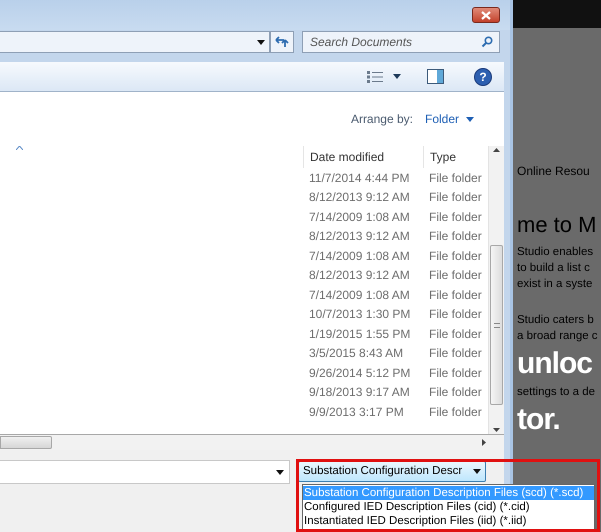 This screenshot has height=532, width=601. What do you see at coordinates (554, 268) in the screenshot?
I see `paragraph-text: to build a list c` at bounding box center [554, 268].